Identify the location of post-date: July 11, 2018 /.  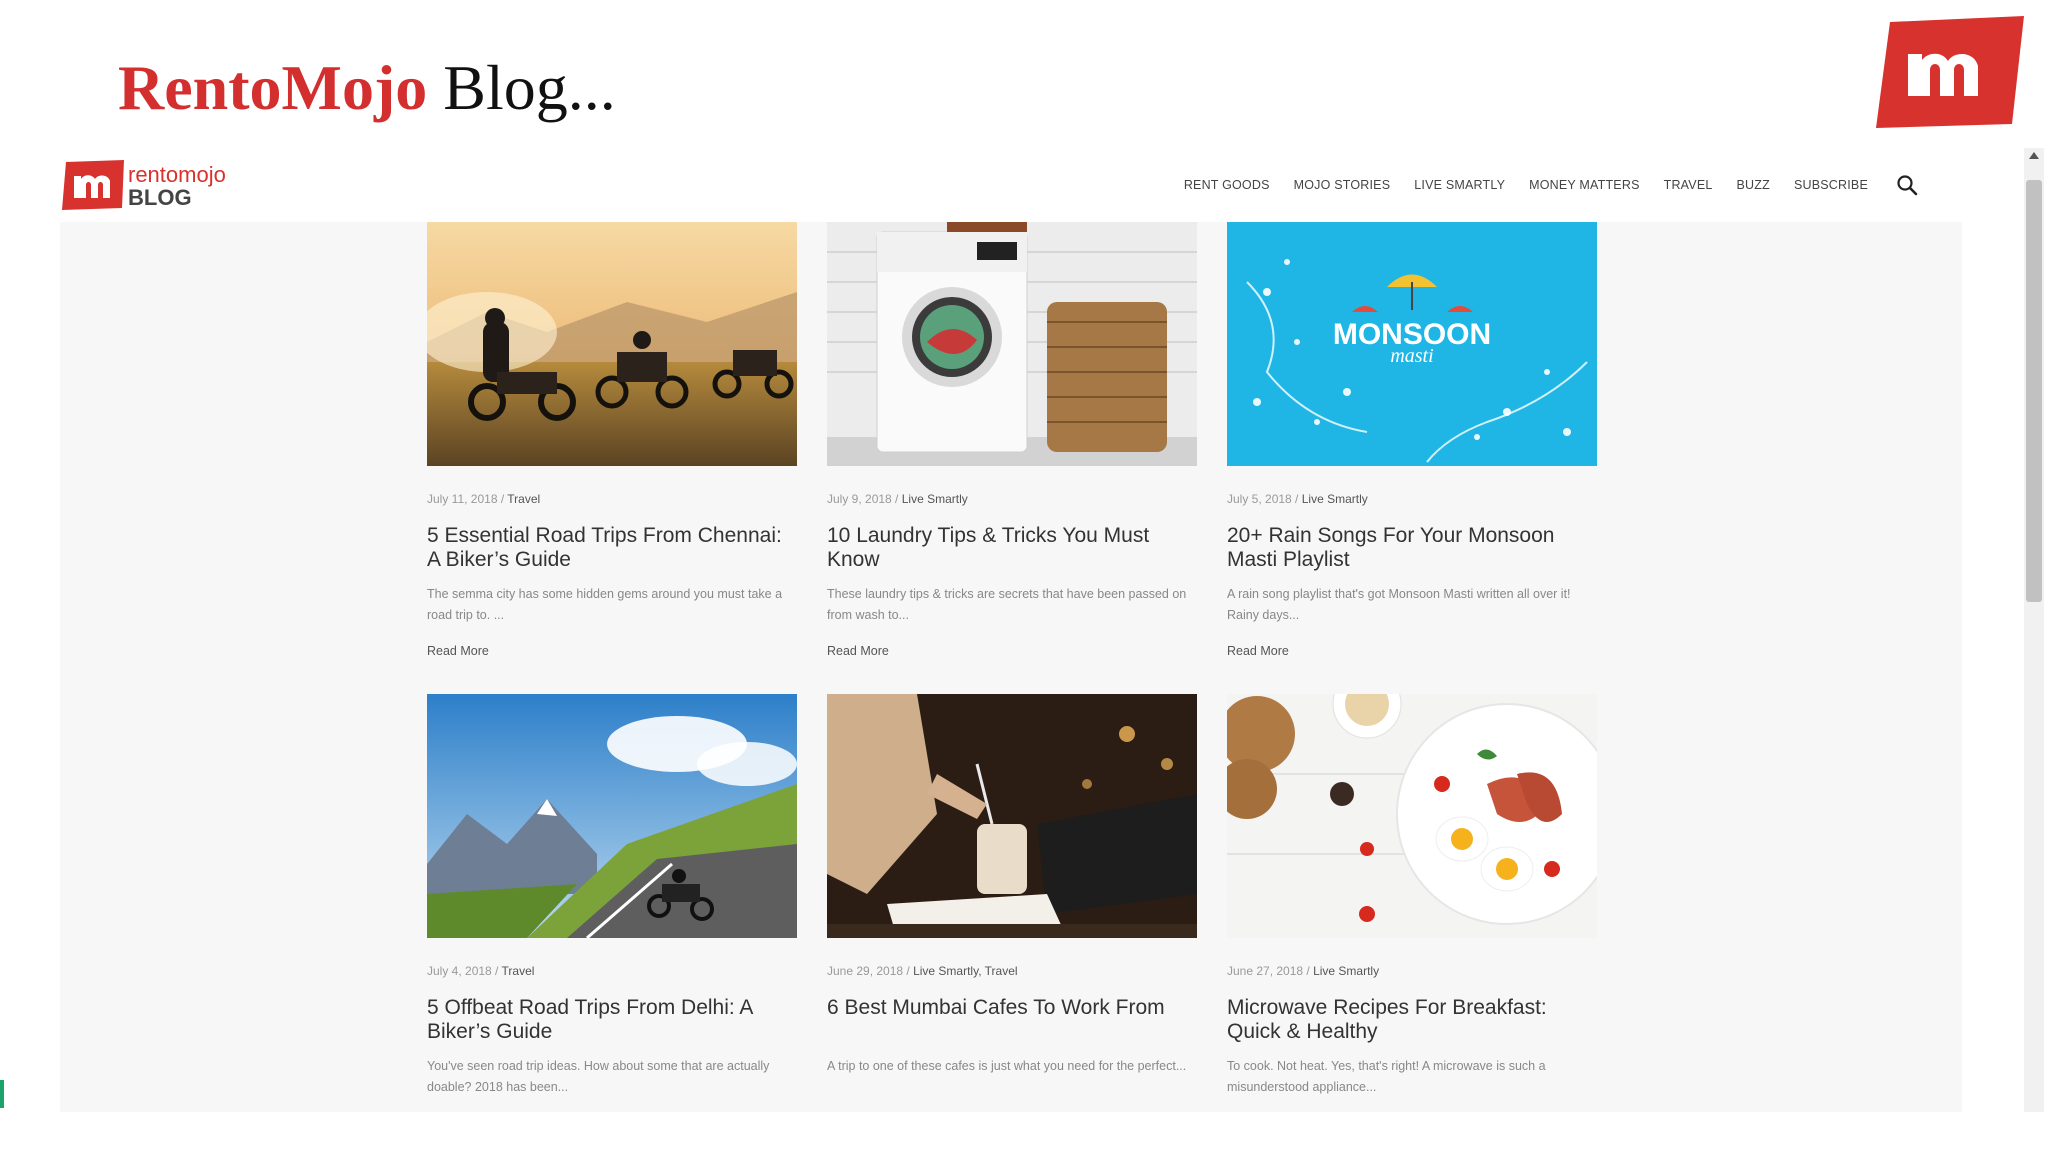
(466, 499).